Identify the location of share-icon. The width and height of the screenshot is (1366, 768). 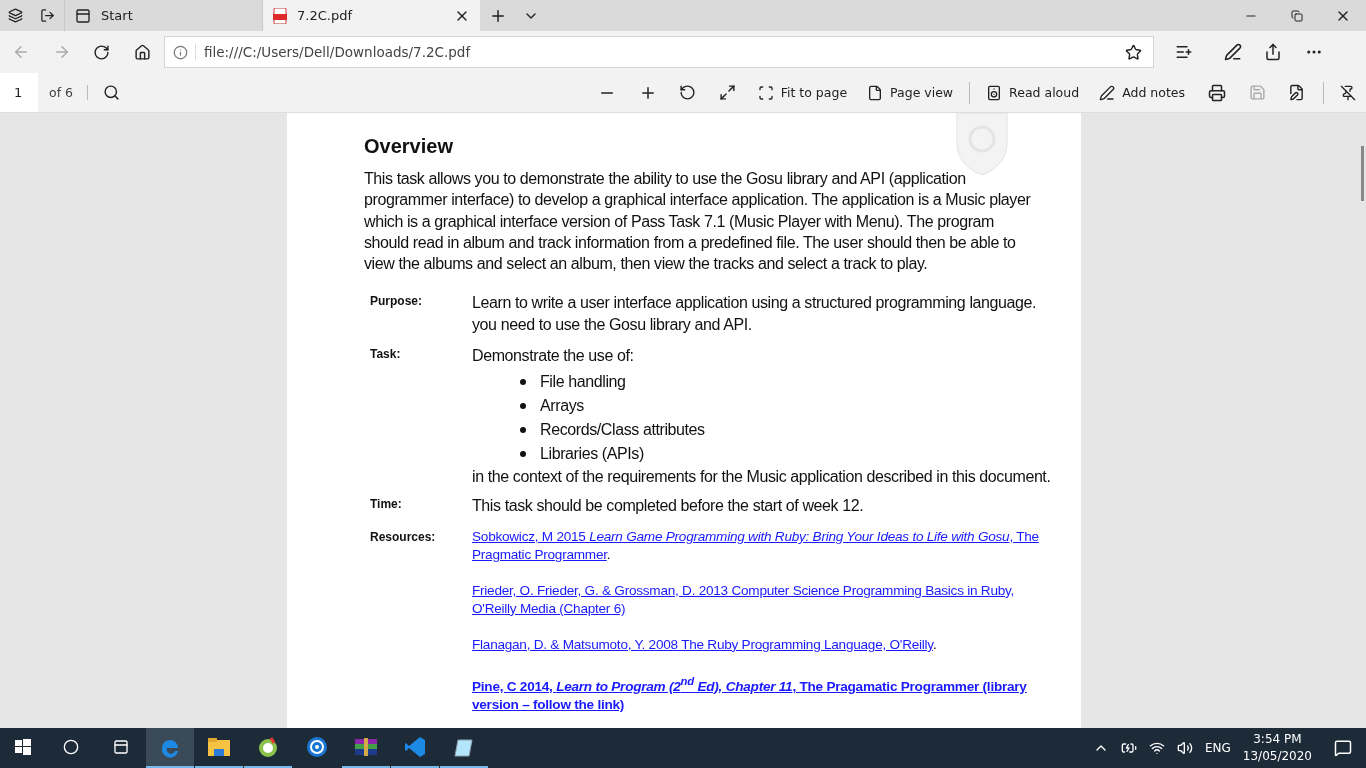
(1273, 52).